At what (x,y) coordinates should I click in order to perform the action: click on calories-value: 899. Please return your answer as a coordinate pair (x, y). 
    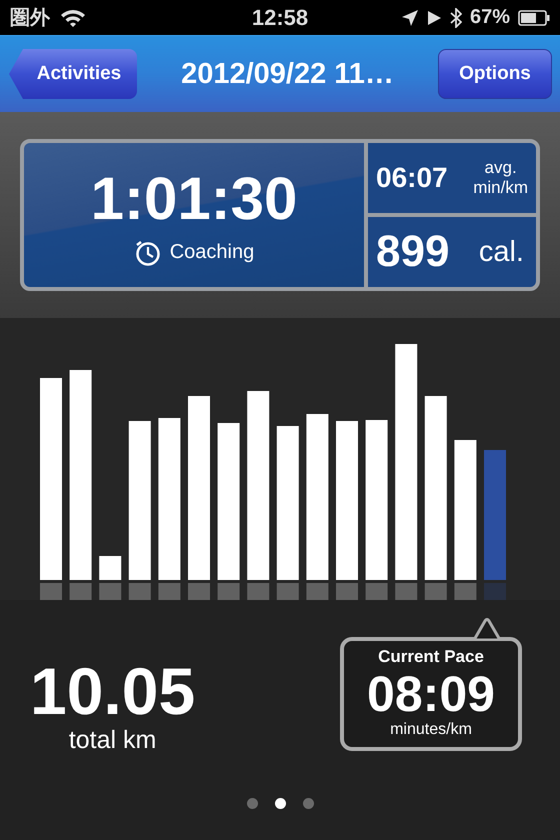
    Looking at the image, I should click on (413, 252).